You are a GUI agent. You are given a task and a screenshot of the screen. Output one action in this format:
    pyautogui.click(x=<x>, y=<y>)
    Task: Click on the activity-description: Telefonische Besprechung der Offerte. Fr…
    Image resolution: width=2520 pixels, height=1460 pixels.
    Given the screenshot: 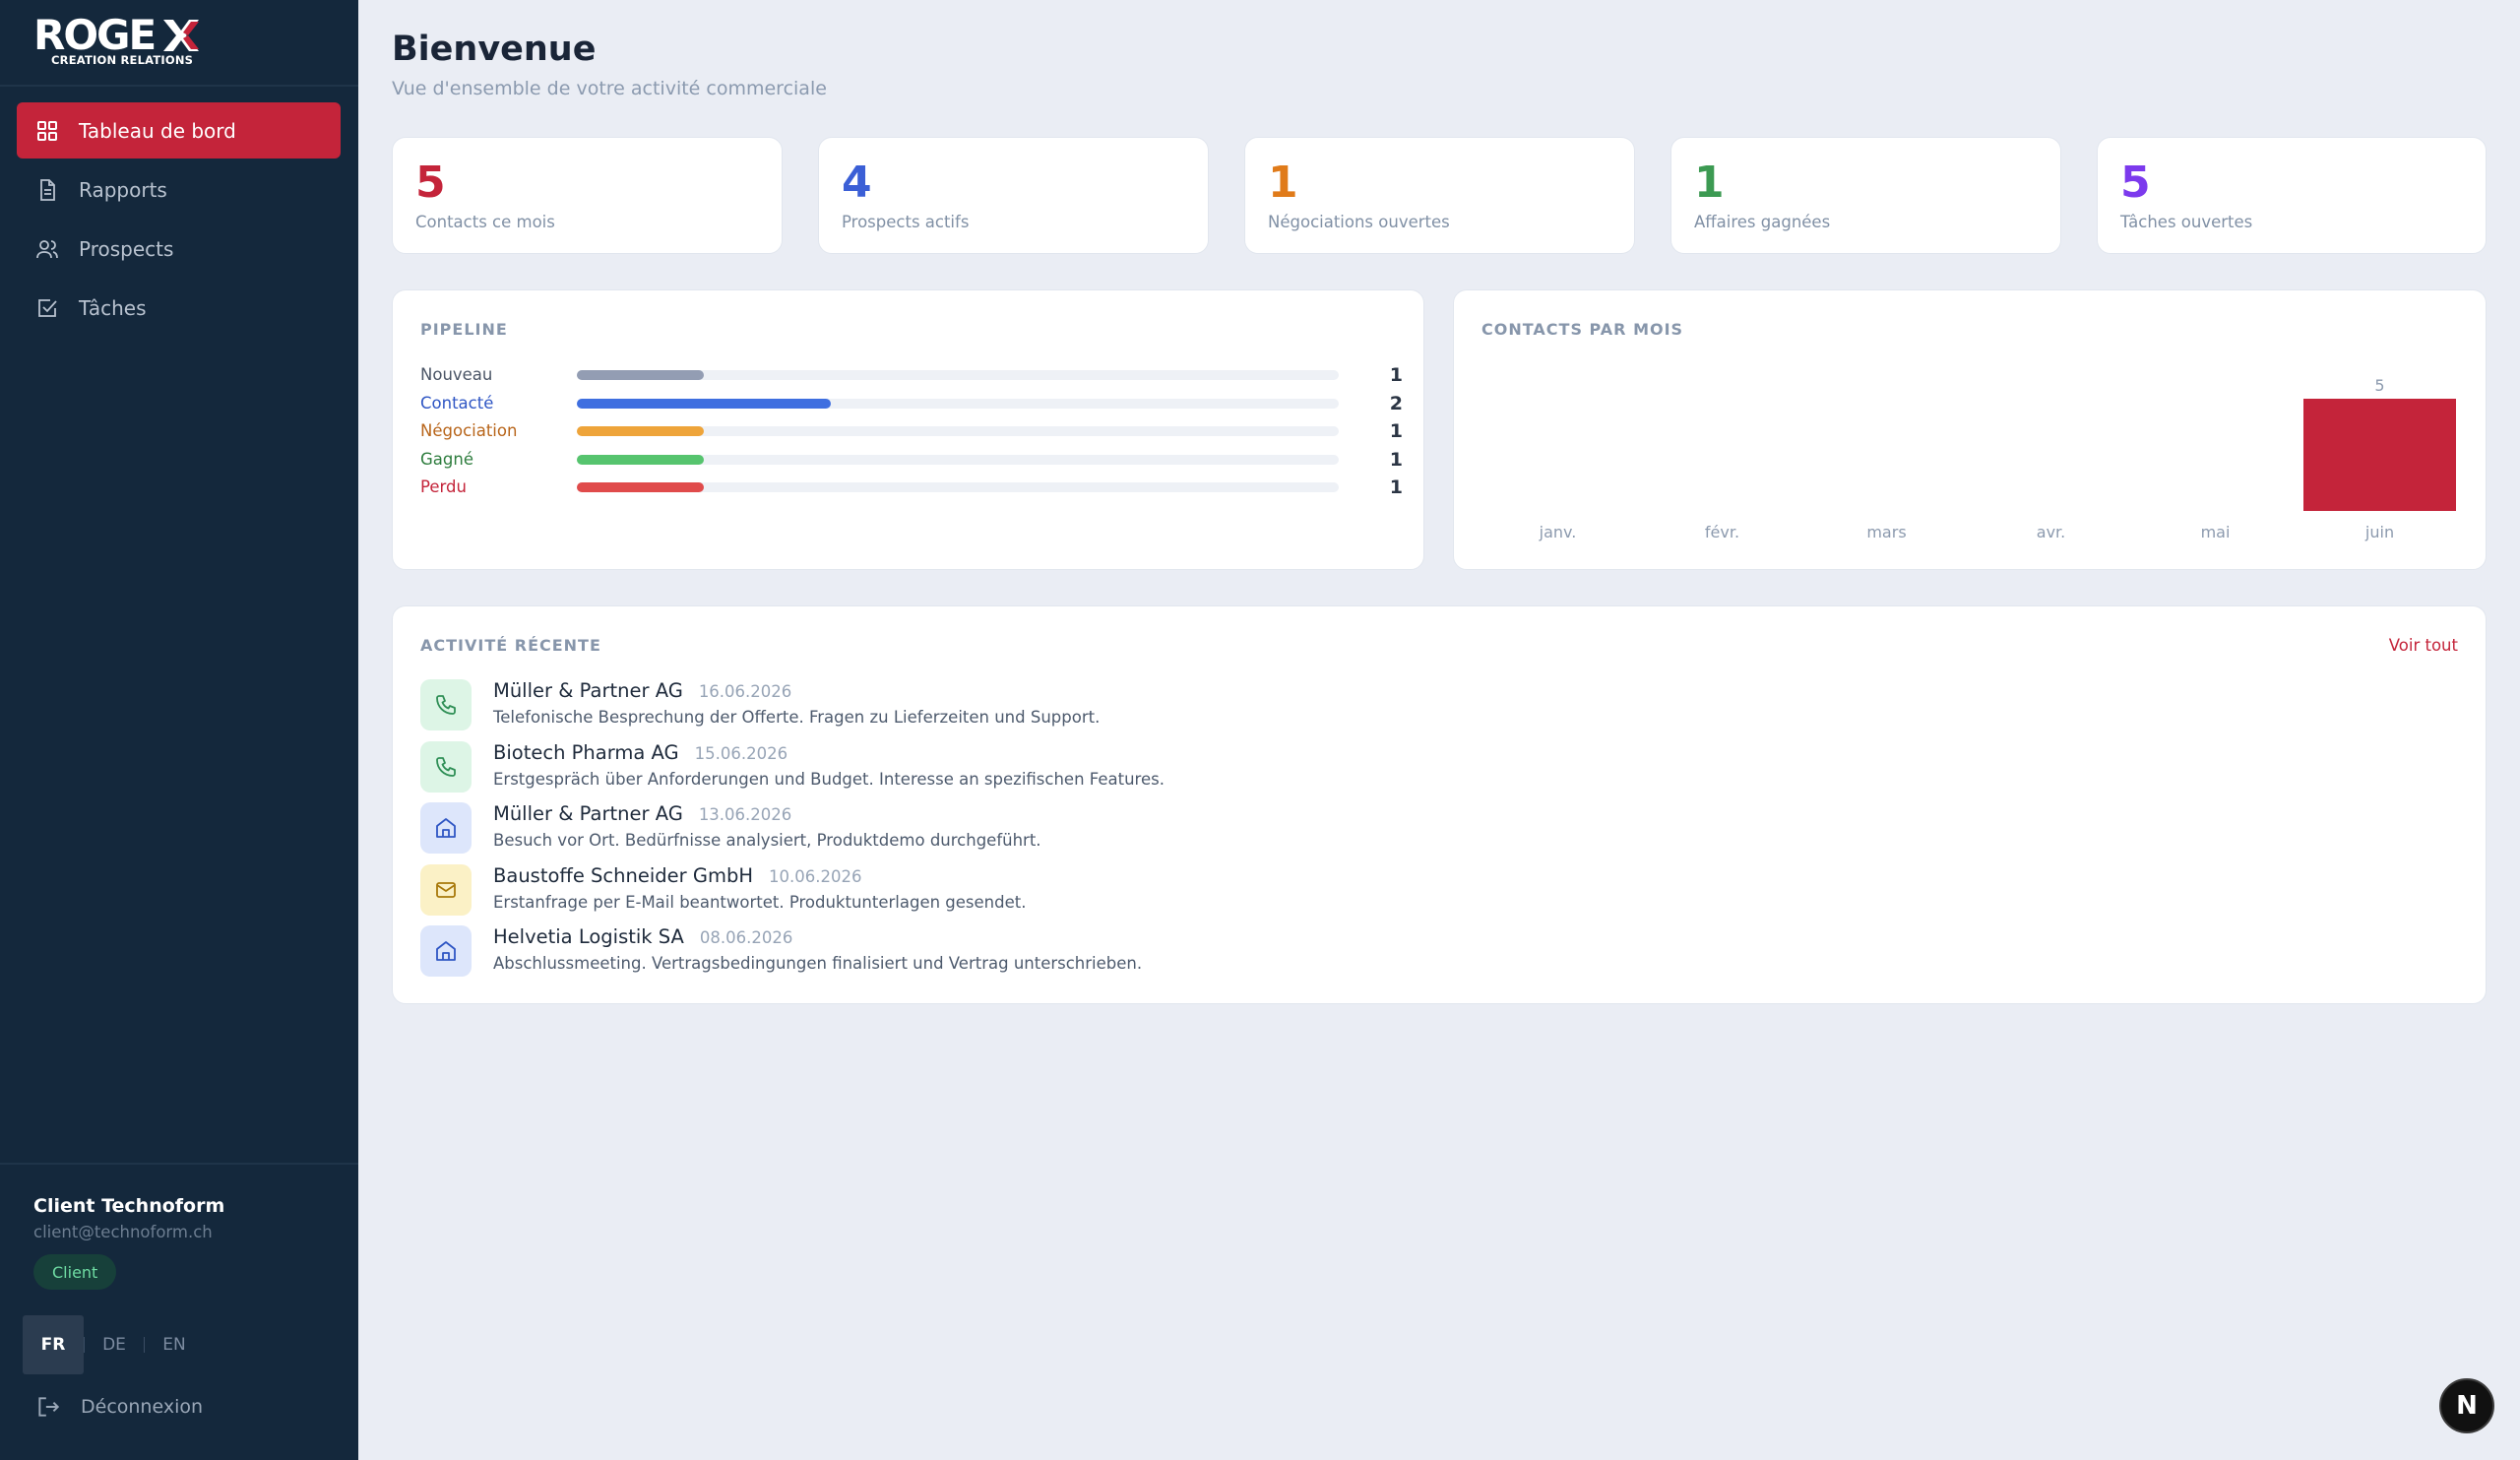 What is the action you would take?
    pyautogui.click(x=797, y=717)
    